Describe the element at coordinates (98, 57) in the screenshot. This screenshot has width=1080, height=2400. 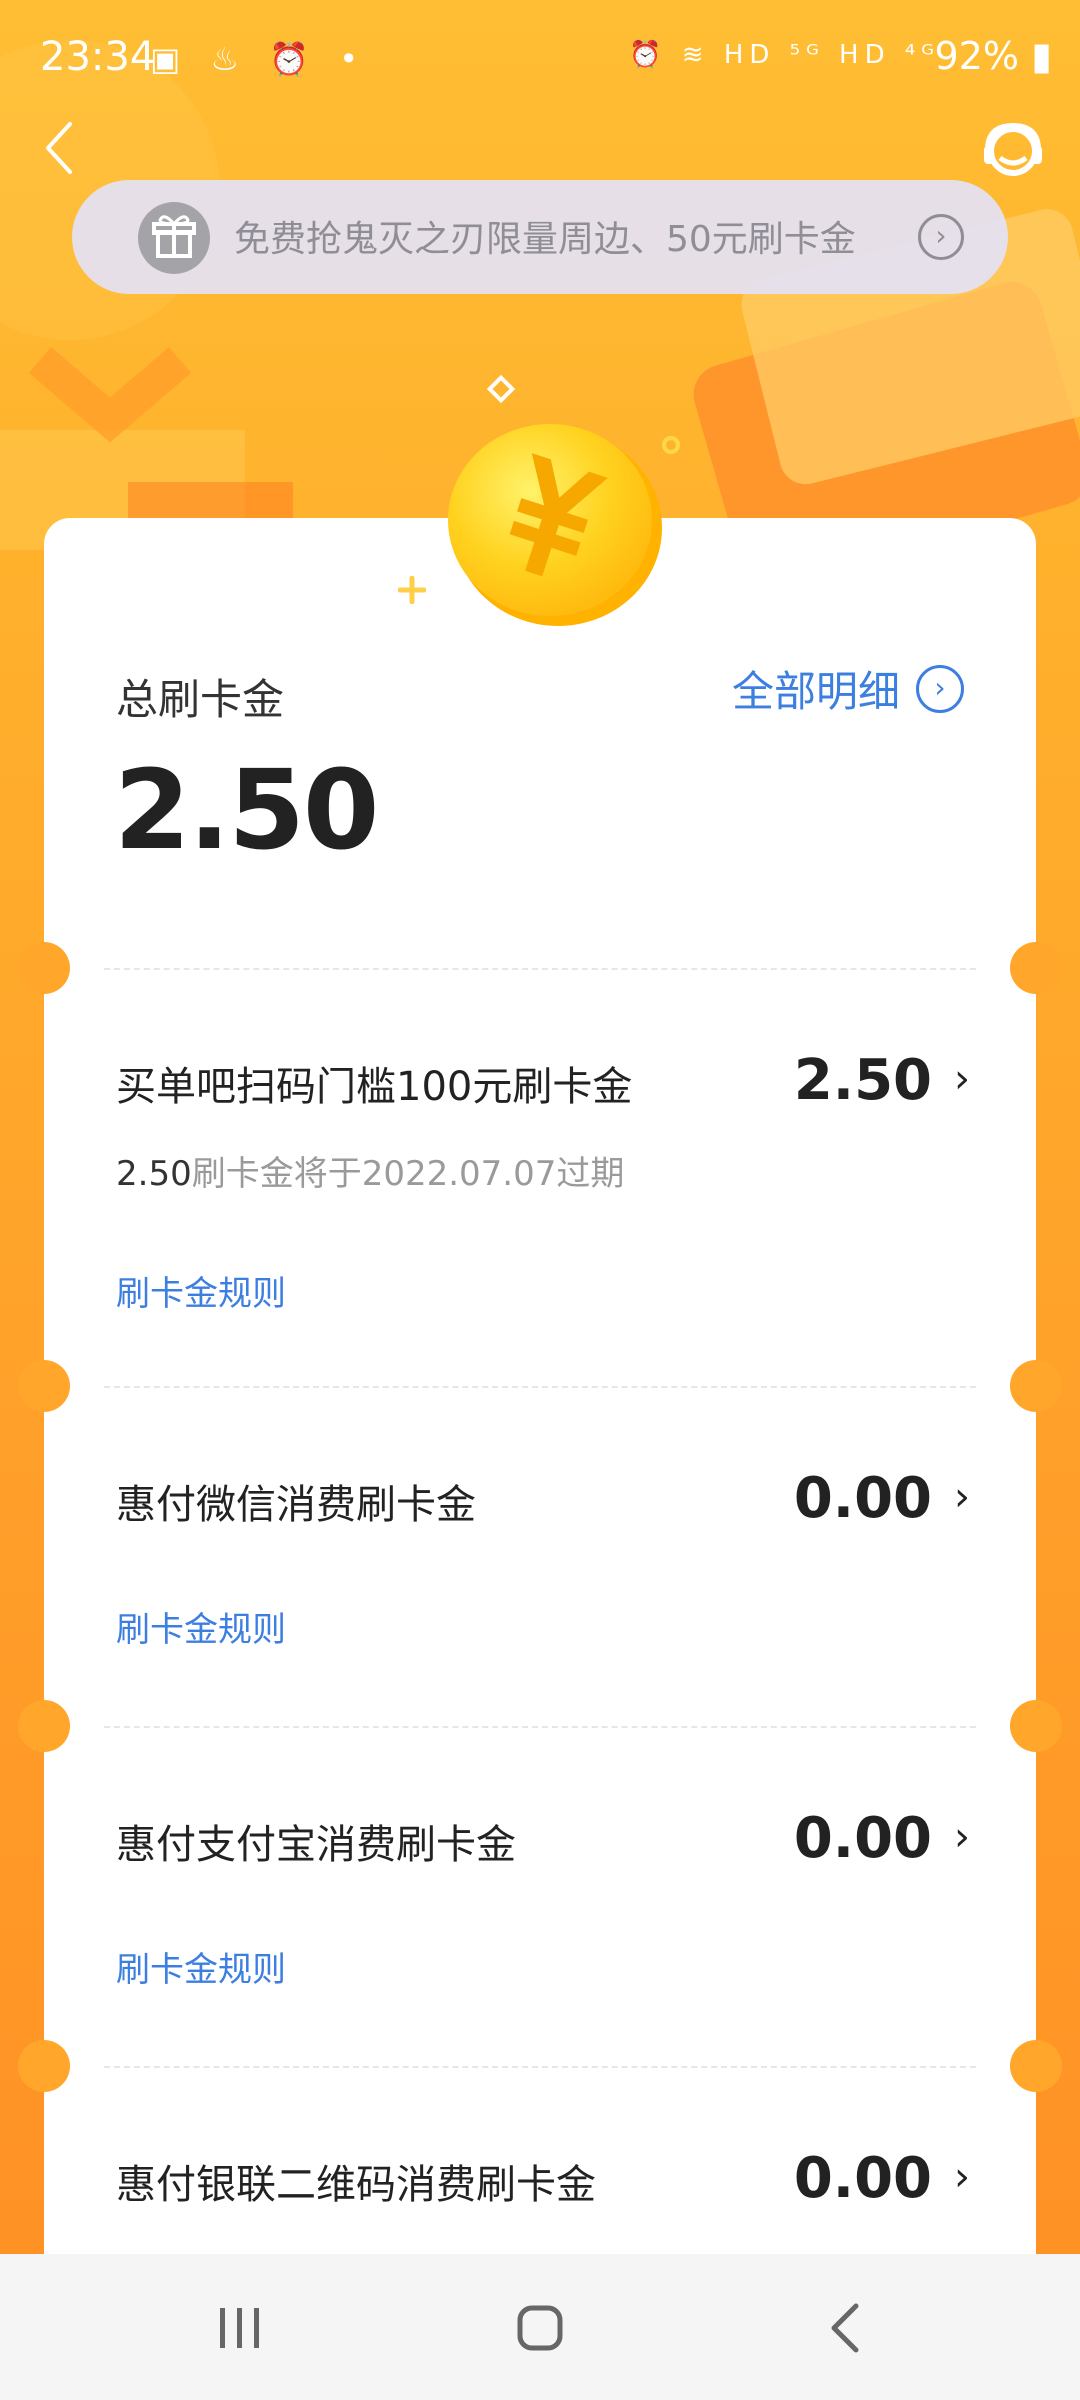
I see `status-time: 23:34` at that location.